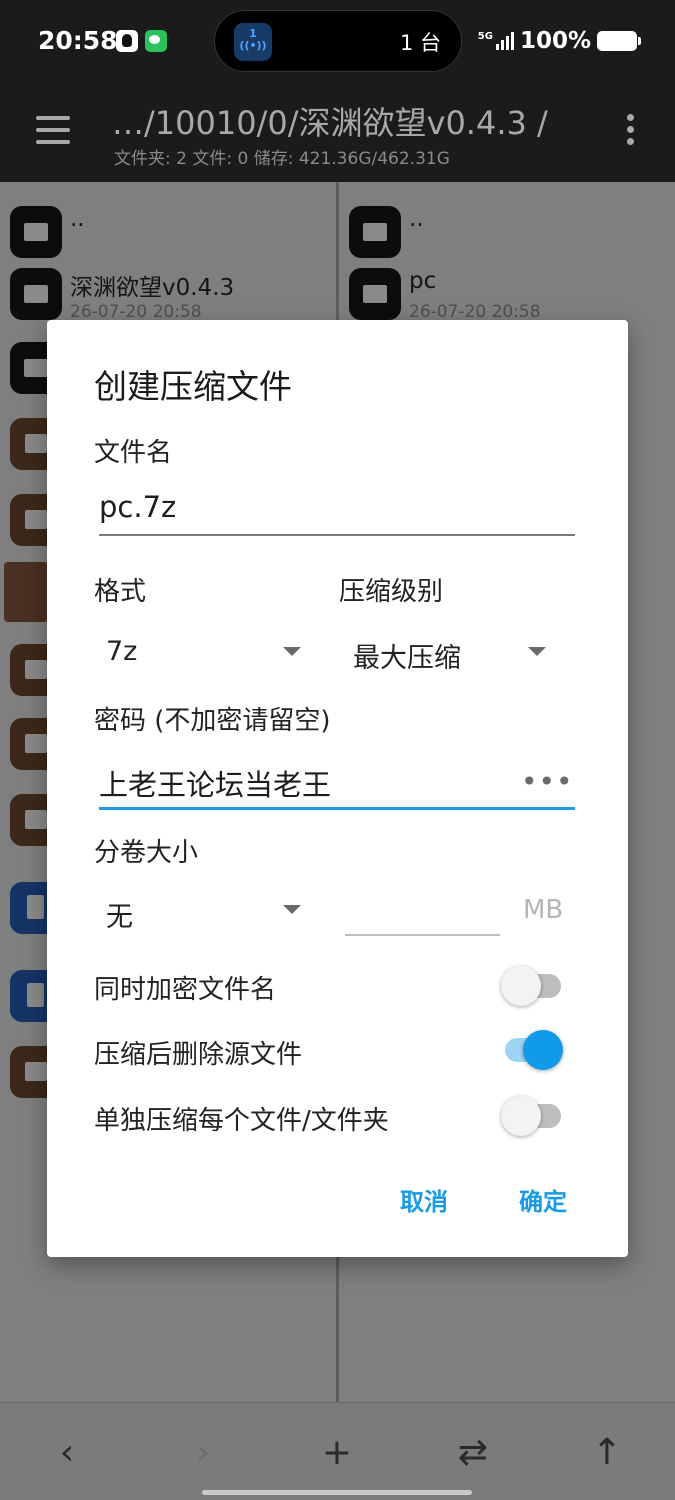 The image size is (675, 1500). What do you see at coordinates (422, 935) in the screenshot?
I see `volume-size-underline` at bounding box center [422, 935].